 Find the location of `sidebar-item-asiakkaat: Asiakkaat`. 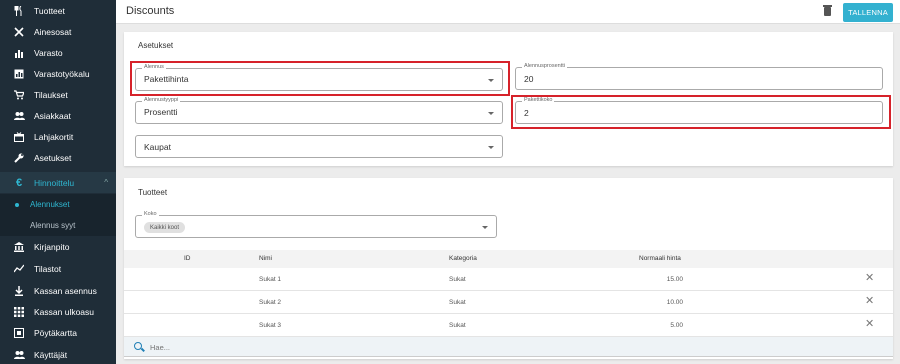

sidebar-item-asiakkaat: Asiakkaat is located at coordinates (58, 115).